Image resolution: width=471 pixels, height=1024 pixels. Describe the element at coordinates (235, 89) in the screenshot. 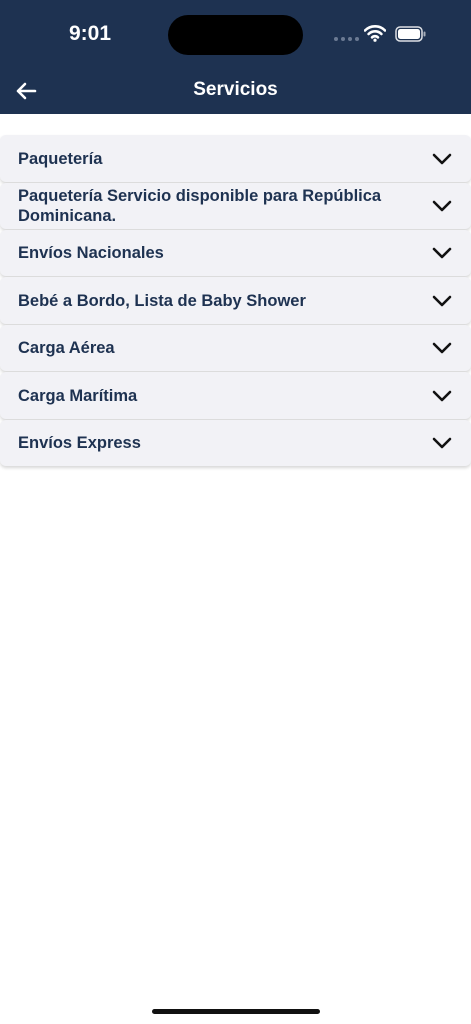

I see `page-title: Servicios` at that location.